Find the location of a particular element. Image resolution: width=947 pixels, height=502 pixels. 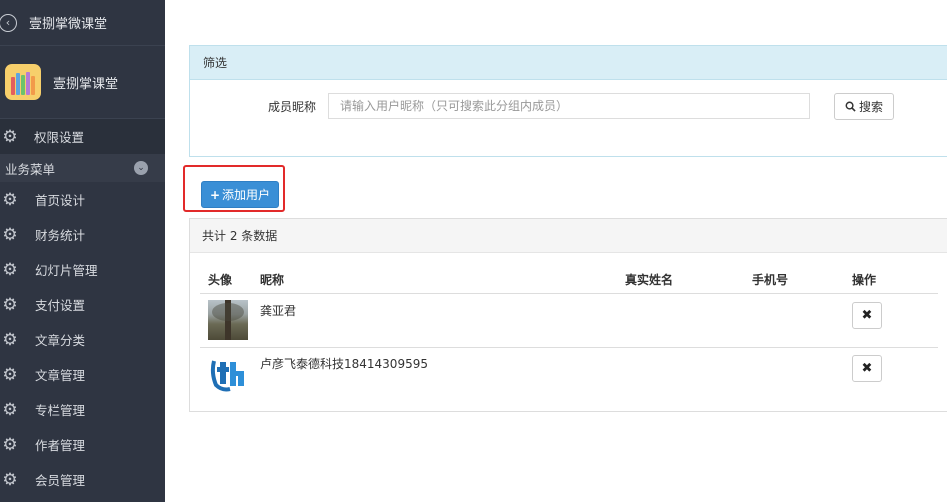

sidebar-item-label: 会员管理 is located at coordinates (60, 480).